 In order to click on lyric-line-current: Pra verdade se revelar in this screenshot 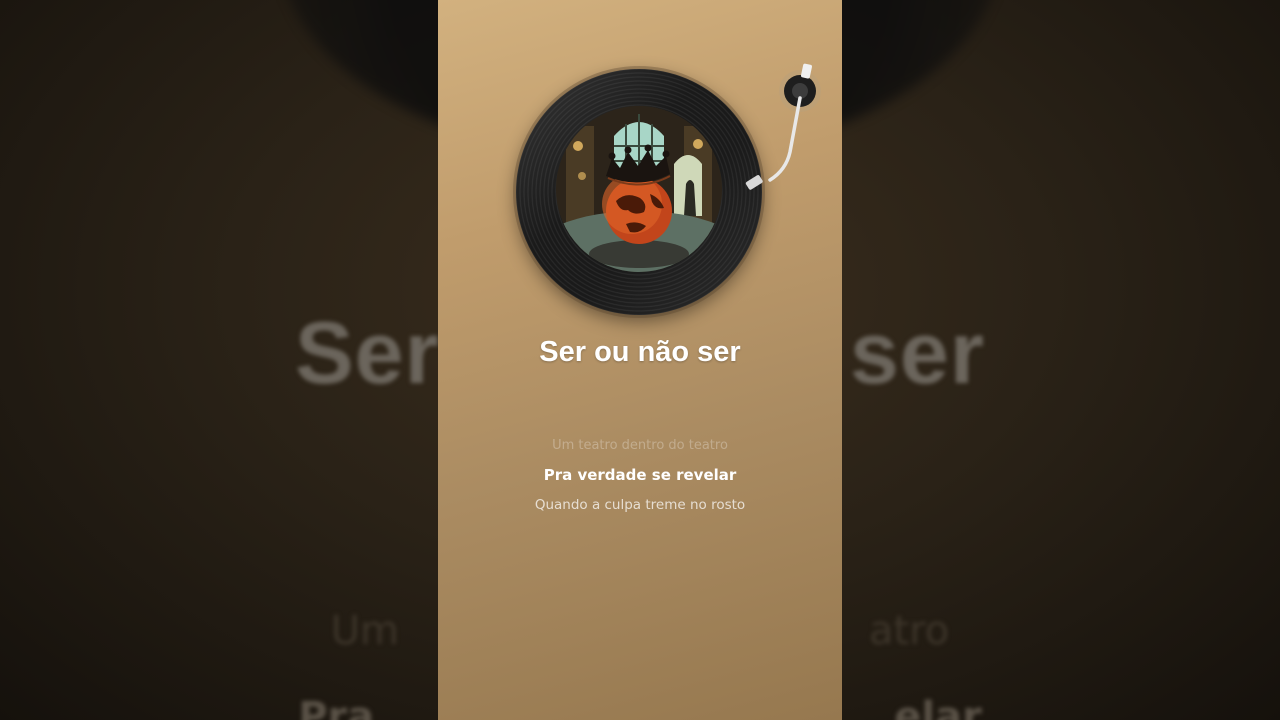, I will do `click(640, 475)`.